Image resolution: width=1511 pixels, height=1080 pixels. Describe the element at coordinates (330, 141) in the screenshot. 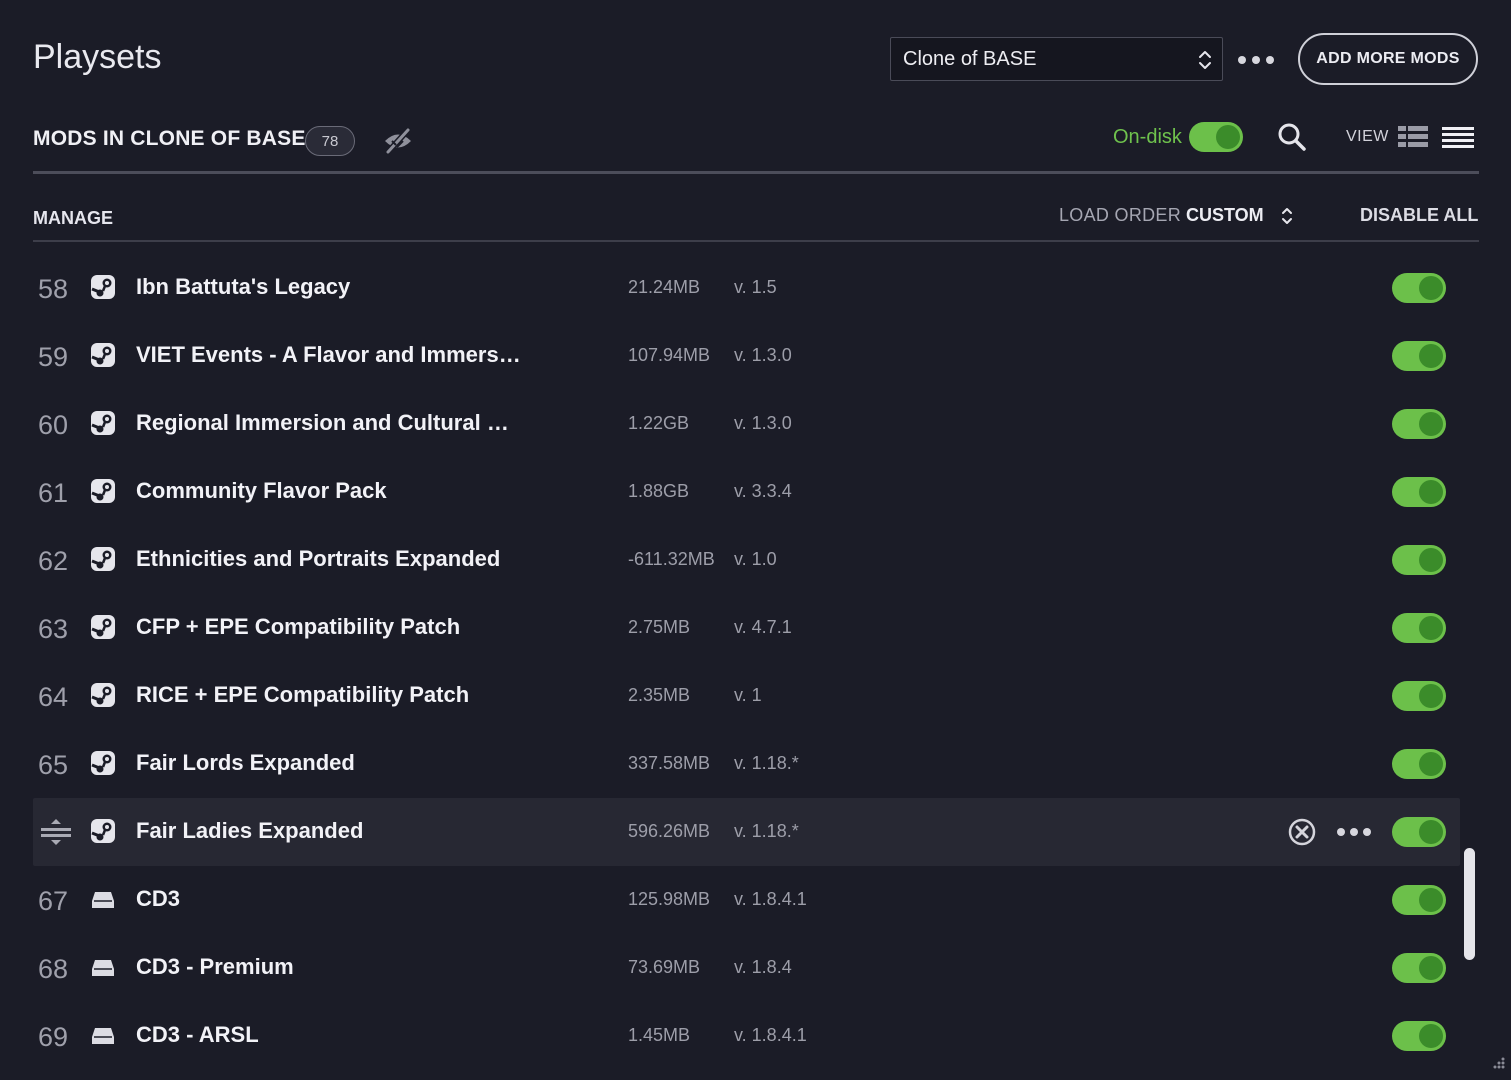

I see `mod-count-badge: 78` at that location.